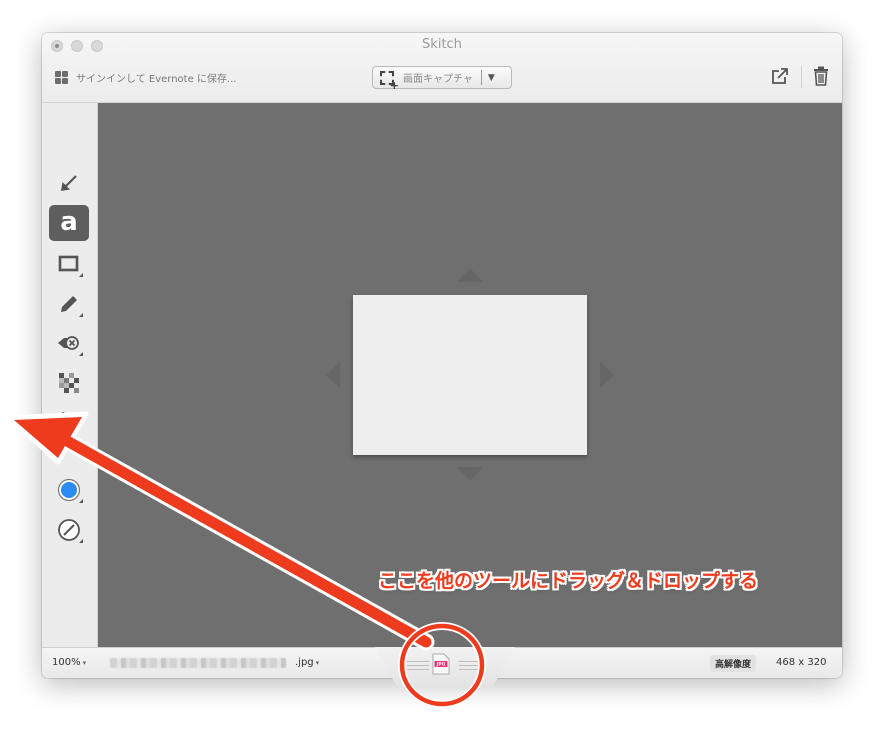 The height and width of the screenshot is (729, 875). I want to click on title-bar: Skitch サインインして Evernote に保存... 画面キャプチャ ▼, so click(442, 68).